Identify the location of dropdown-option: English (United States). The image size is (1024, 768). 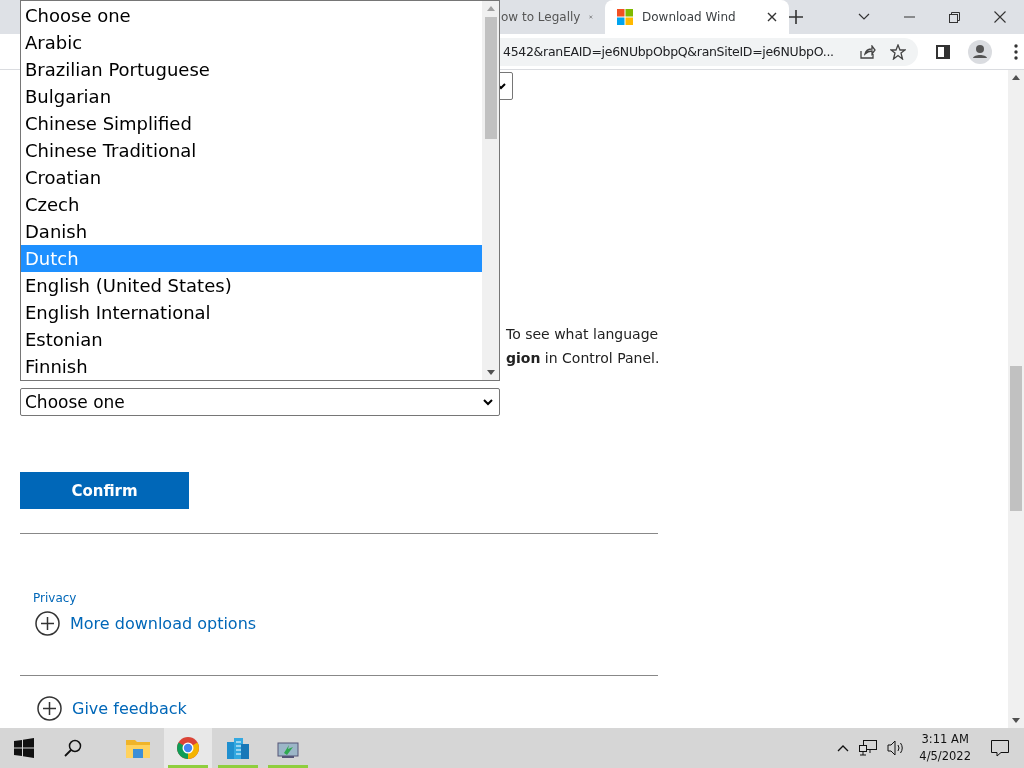
(251, 285).